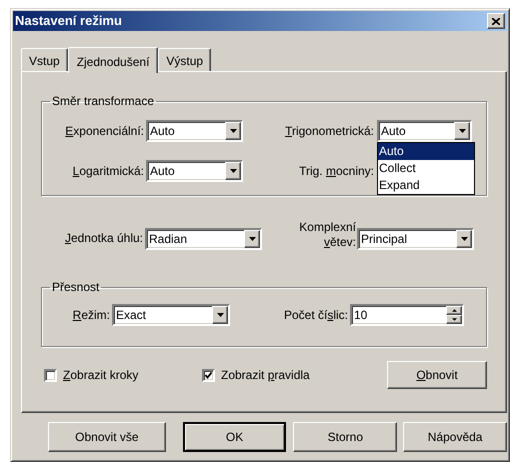  What do you see at coordinates (113, 60) in the screenshot?
I see `tab: Zjednodušení` at bounding box center [113, 60].